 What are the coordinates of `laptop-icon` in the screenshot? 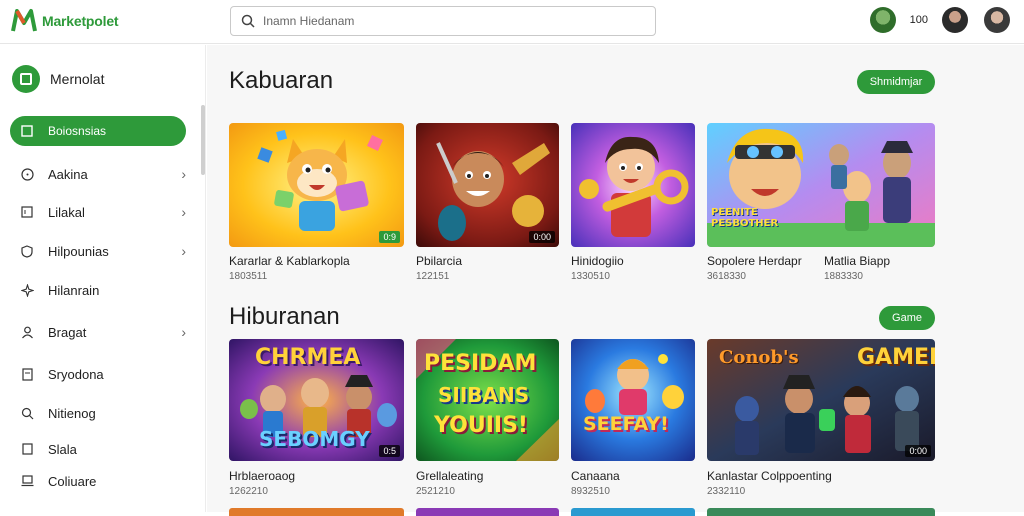 It's located at (27, 481).